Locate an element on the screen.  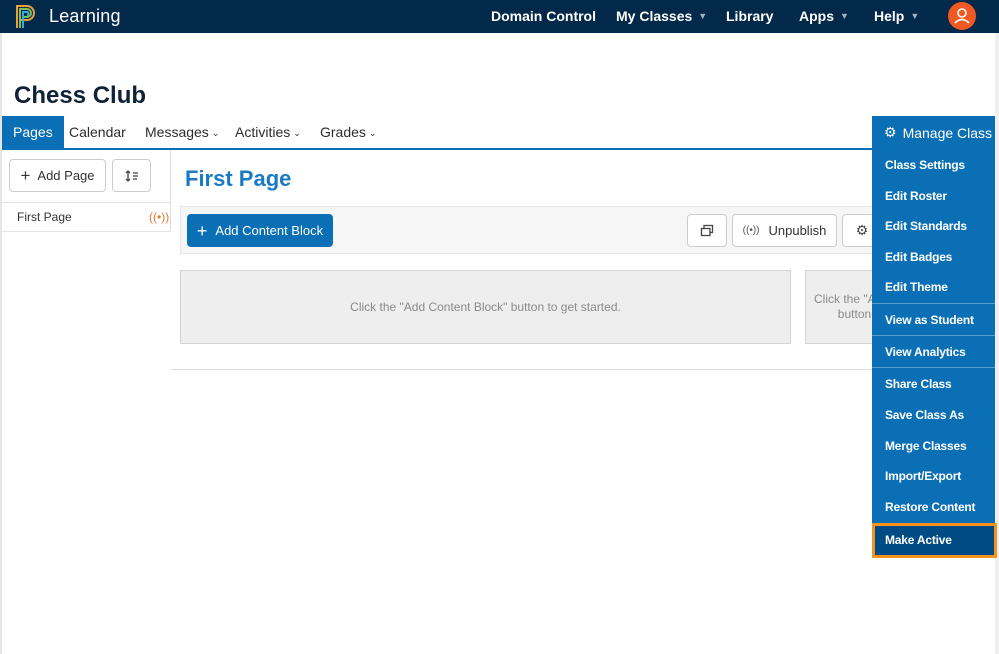
menu-item-share-class: Share Class is located at coordinates (918, 384).